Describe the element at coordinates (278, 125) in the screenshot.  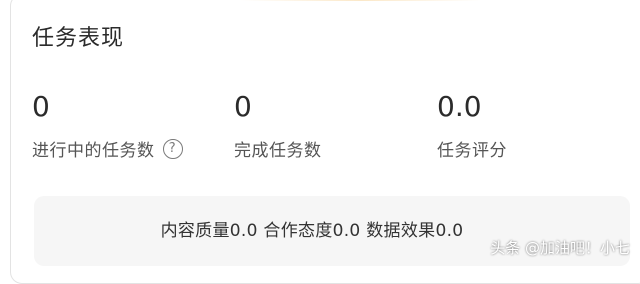
I see `stat-completed-tasks: 0 完成任务数` at that location.